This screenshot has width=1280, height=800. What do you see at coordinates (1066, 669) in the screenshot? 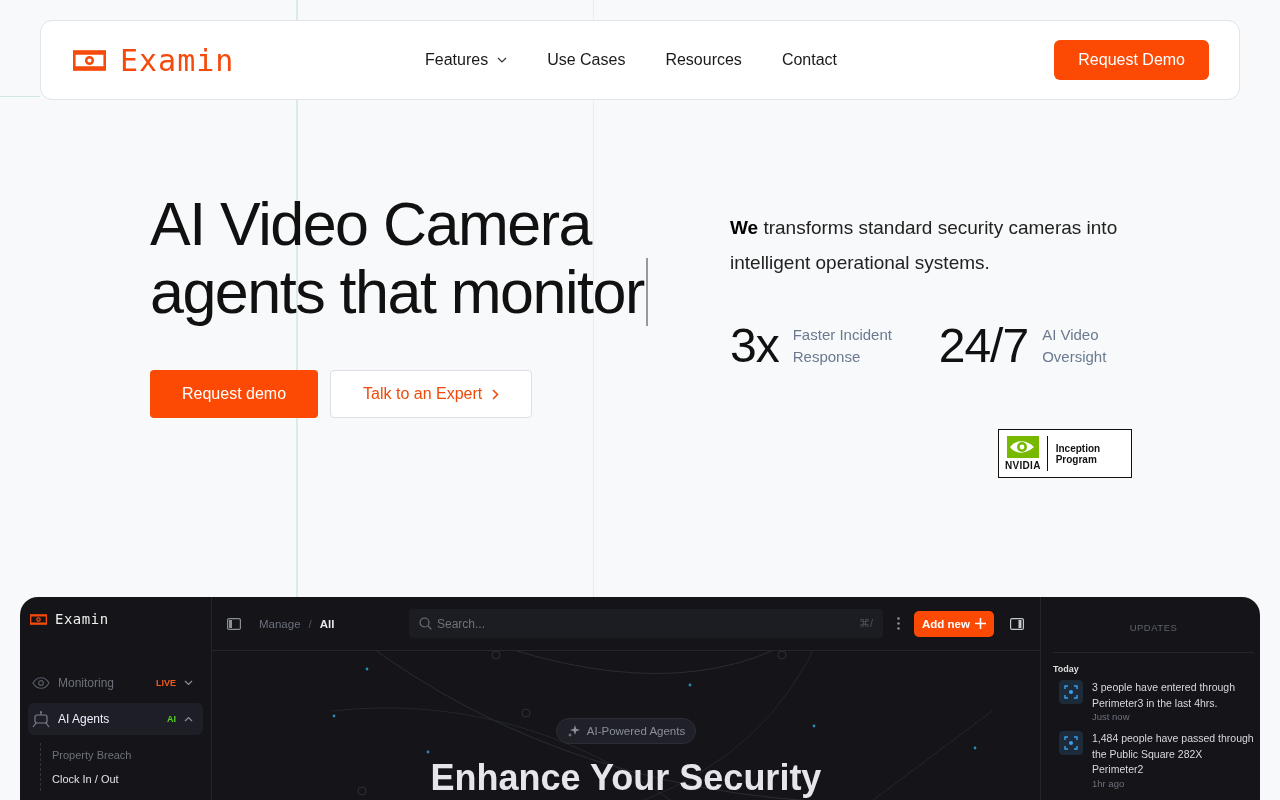
I see `group-label: Today` at bounding box center [1066, 669].